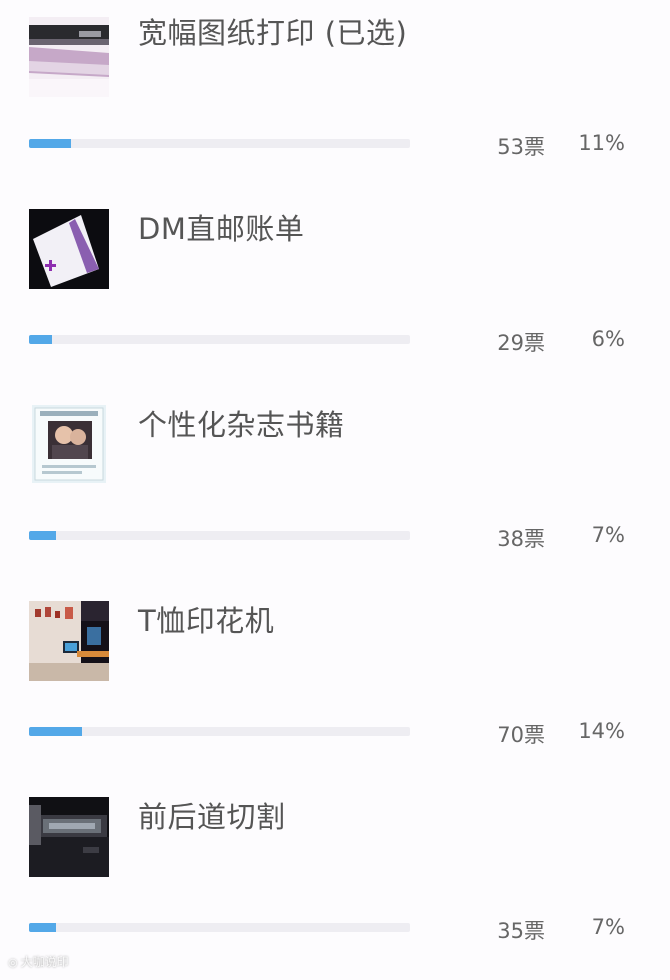 The width and height of the screenshot is (670, 980). I want to click on tshirt-printer-photo, so click(69, 641).